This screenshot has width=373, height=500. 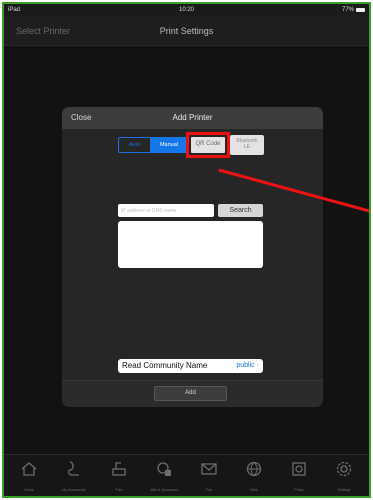 I want to click on ip-address-input, so click(x=166, y=210).